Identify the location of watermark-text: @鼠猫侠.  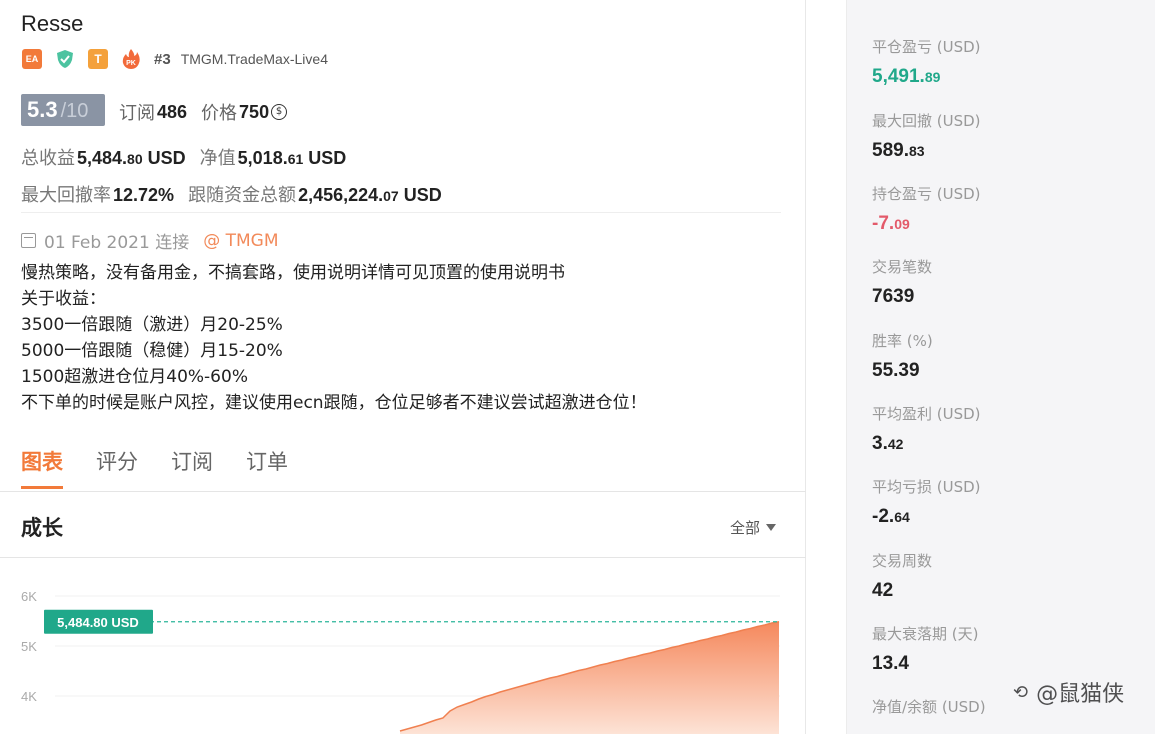
(1080, 694).